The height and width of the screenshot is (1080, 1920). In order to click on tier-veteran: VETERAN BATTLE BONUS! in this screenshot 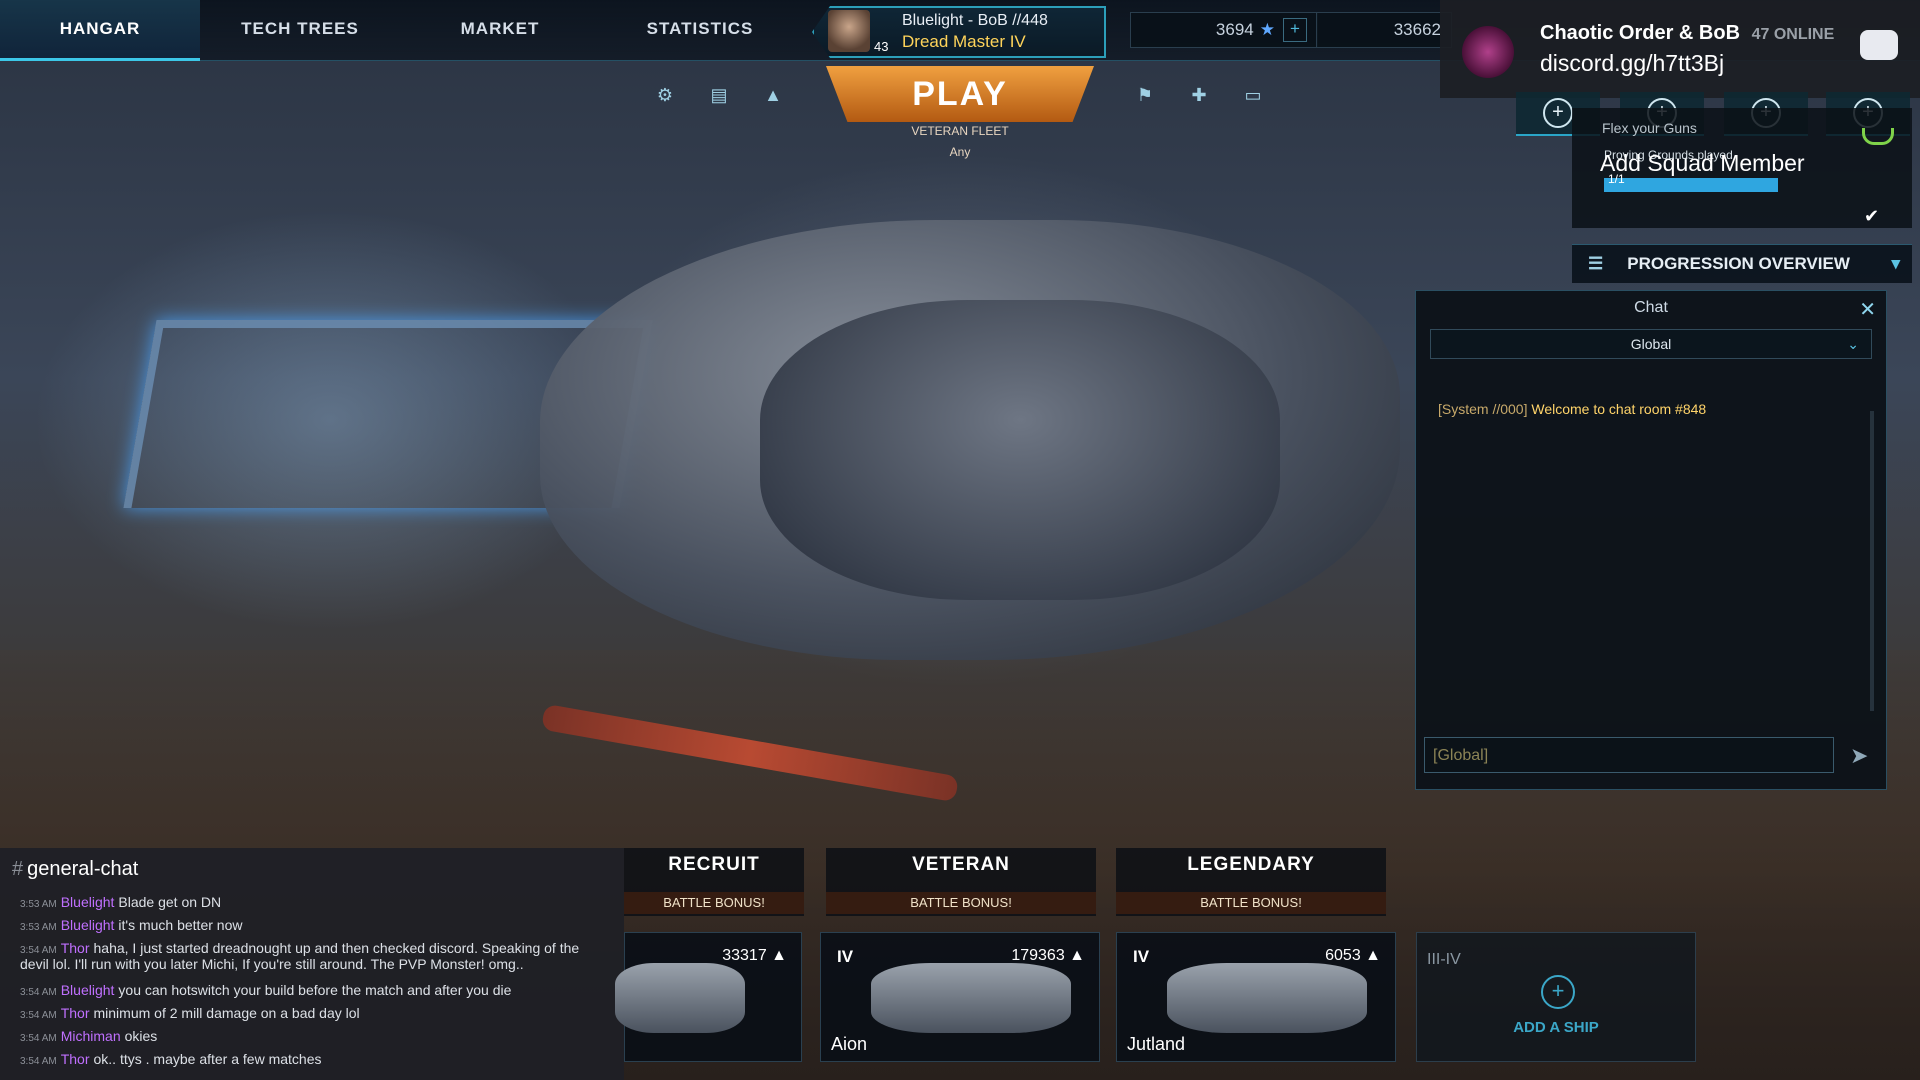, I will do `click(961, 882)`.